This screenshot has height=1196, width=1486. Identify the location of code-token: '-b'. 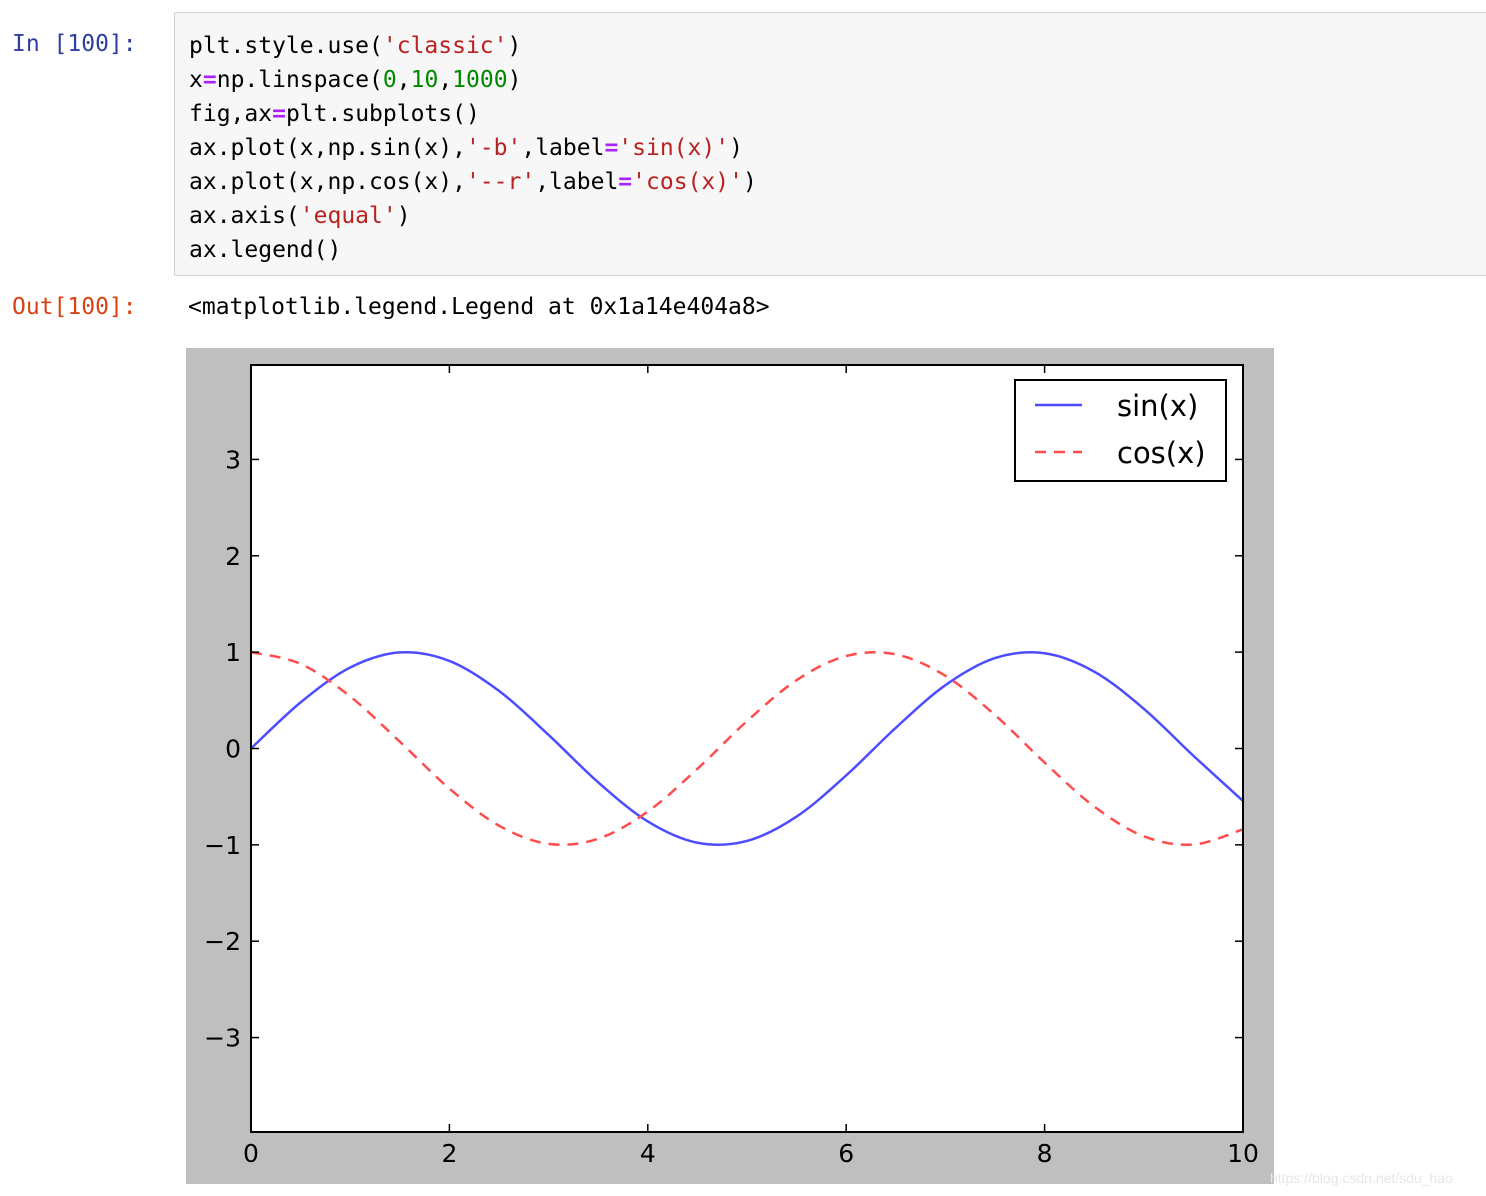
(493, 148).